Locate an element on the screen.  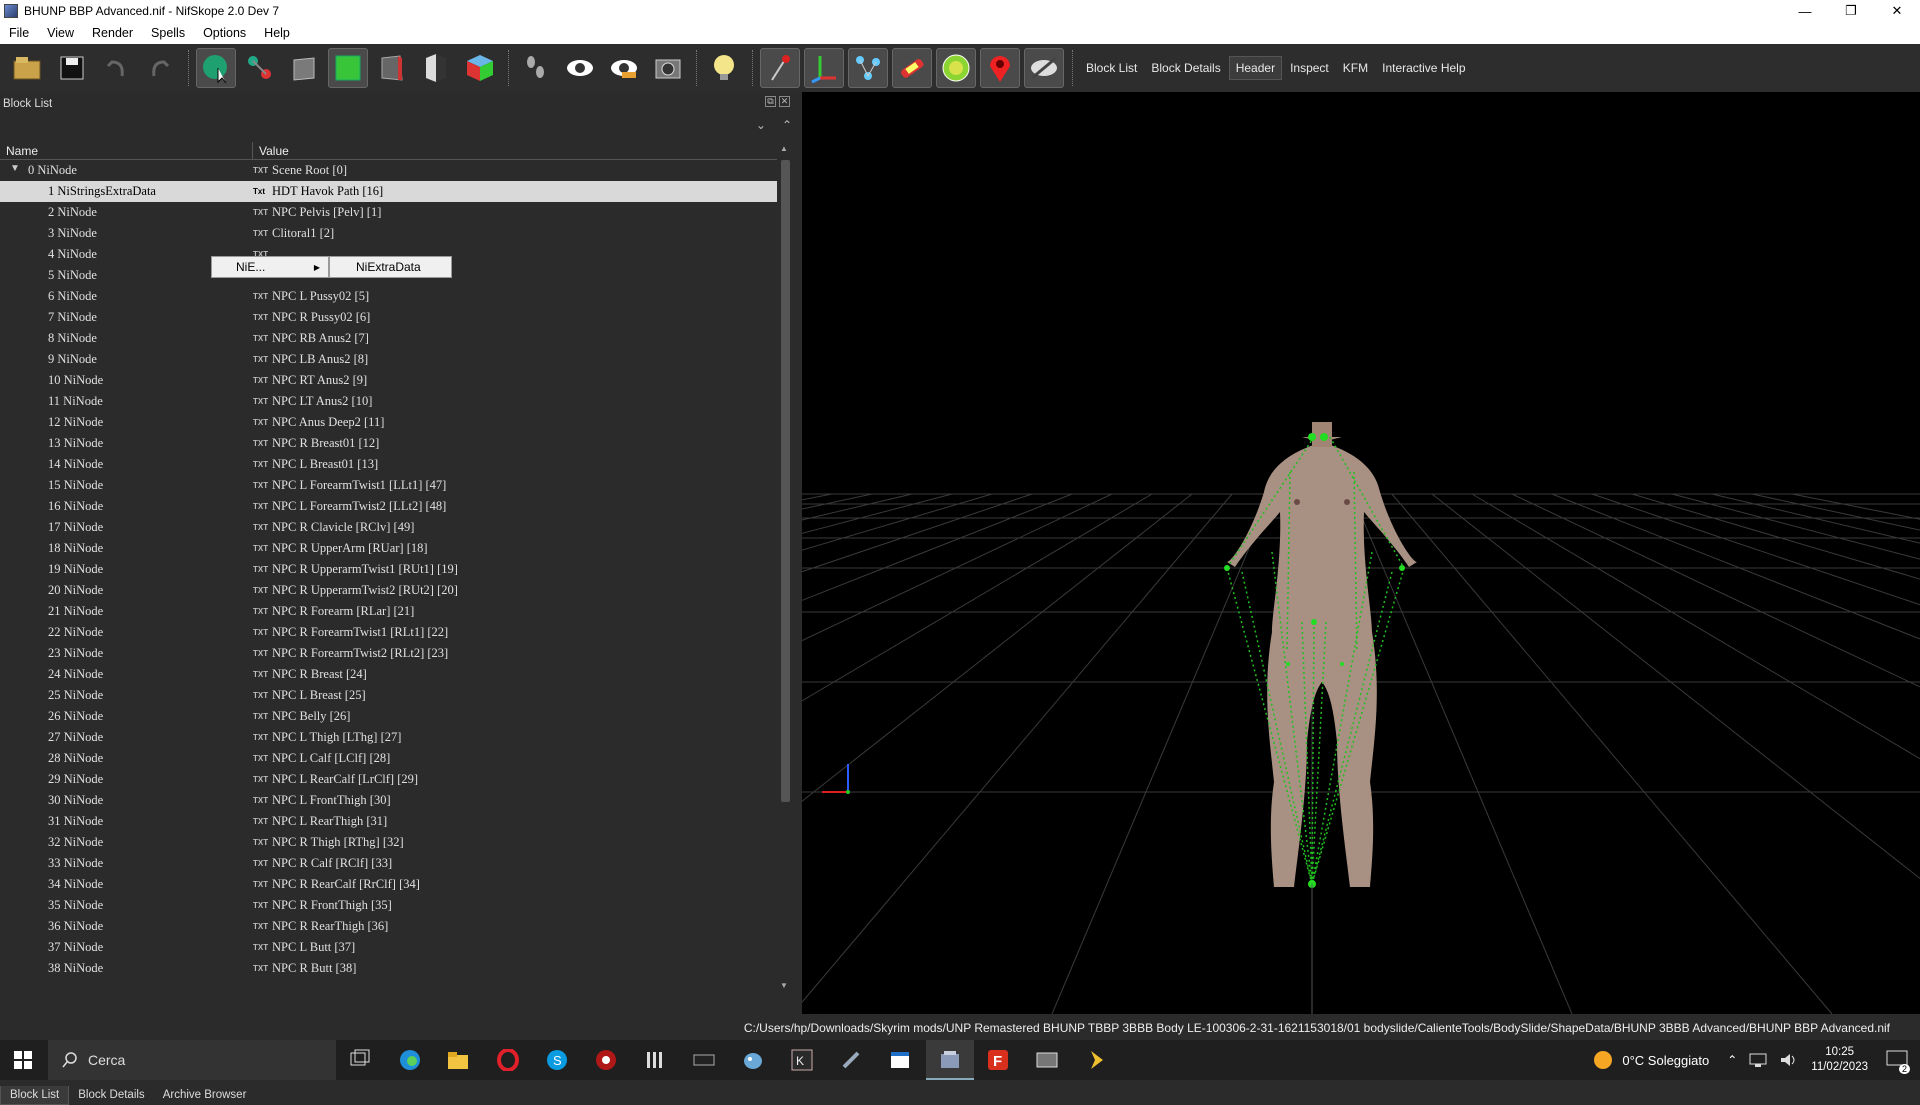
edge-icon is located at coordinates (410, 1060).